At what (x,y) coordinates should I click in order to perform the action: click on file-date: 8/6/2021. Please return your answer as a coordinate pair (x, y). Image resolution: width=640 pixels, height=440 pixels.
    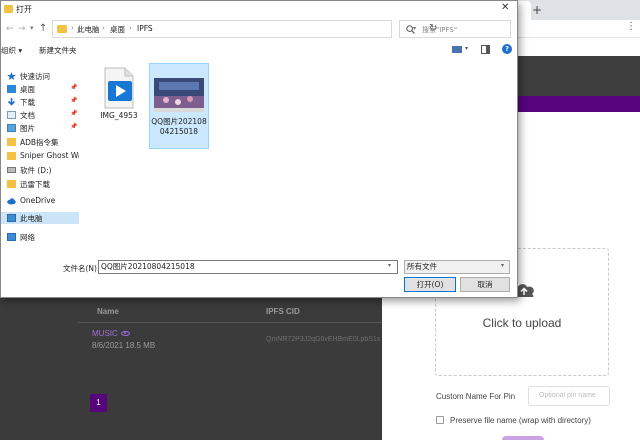
    Looking at the image, I should click on (108, 345).